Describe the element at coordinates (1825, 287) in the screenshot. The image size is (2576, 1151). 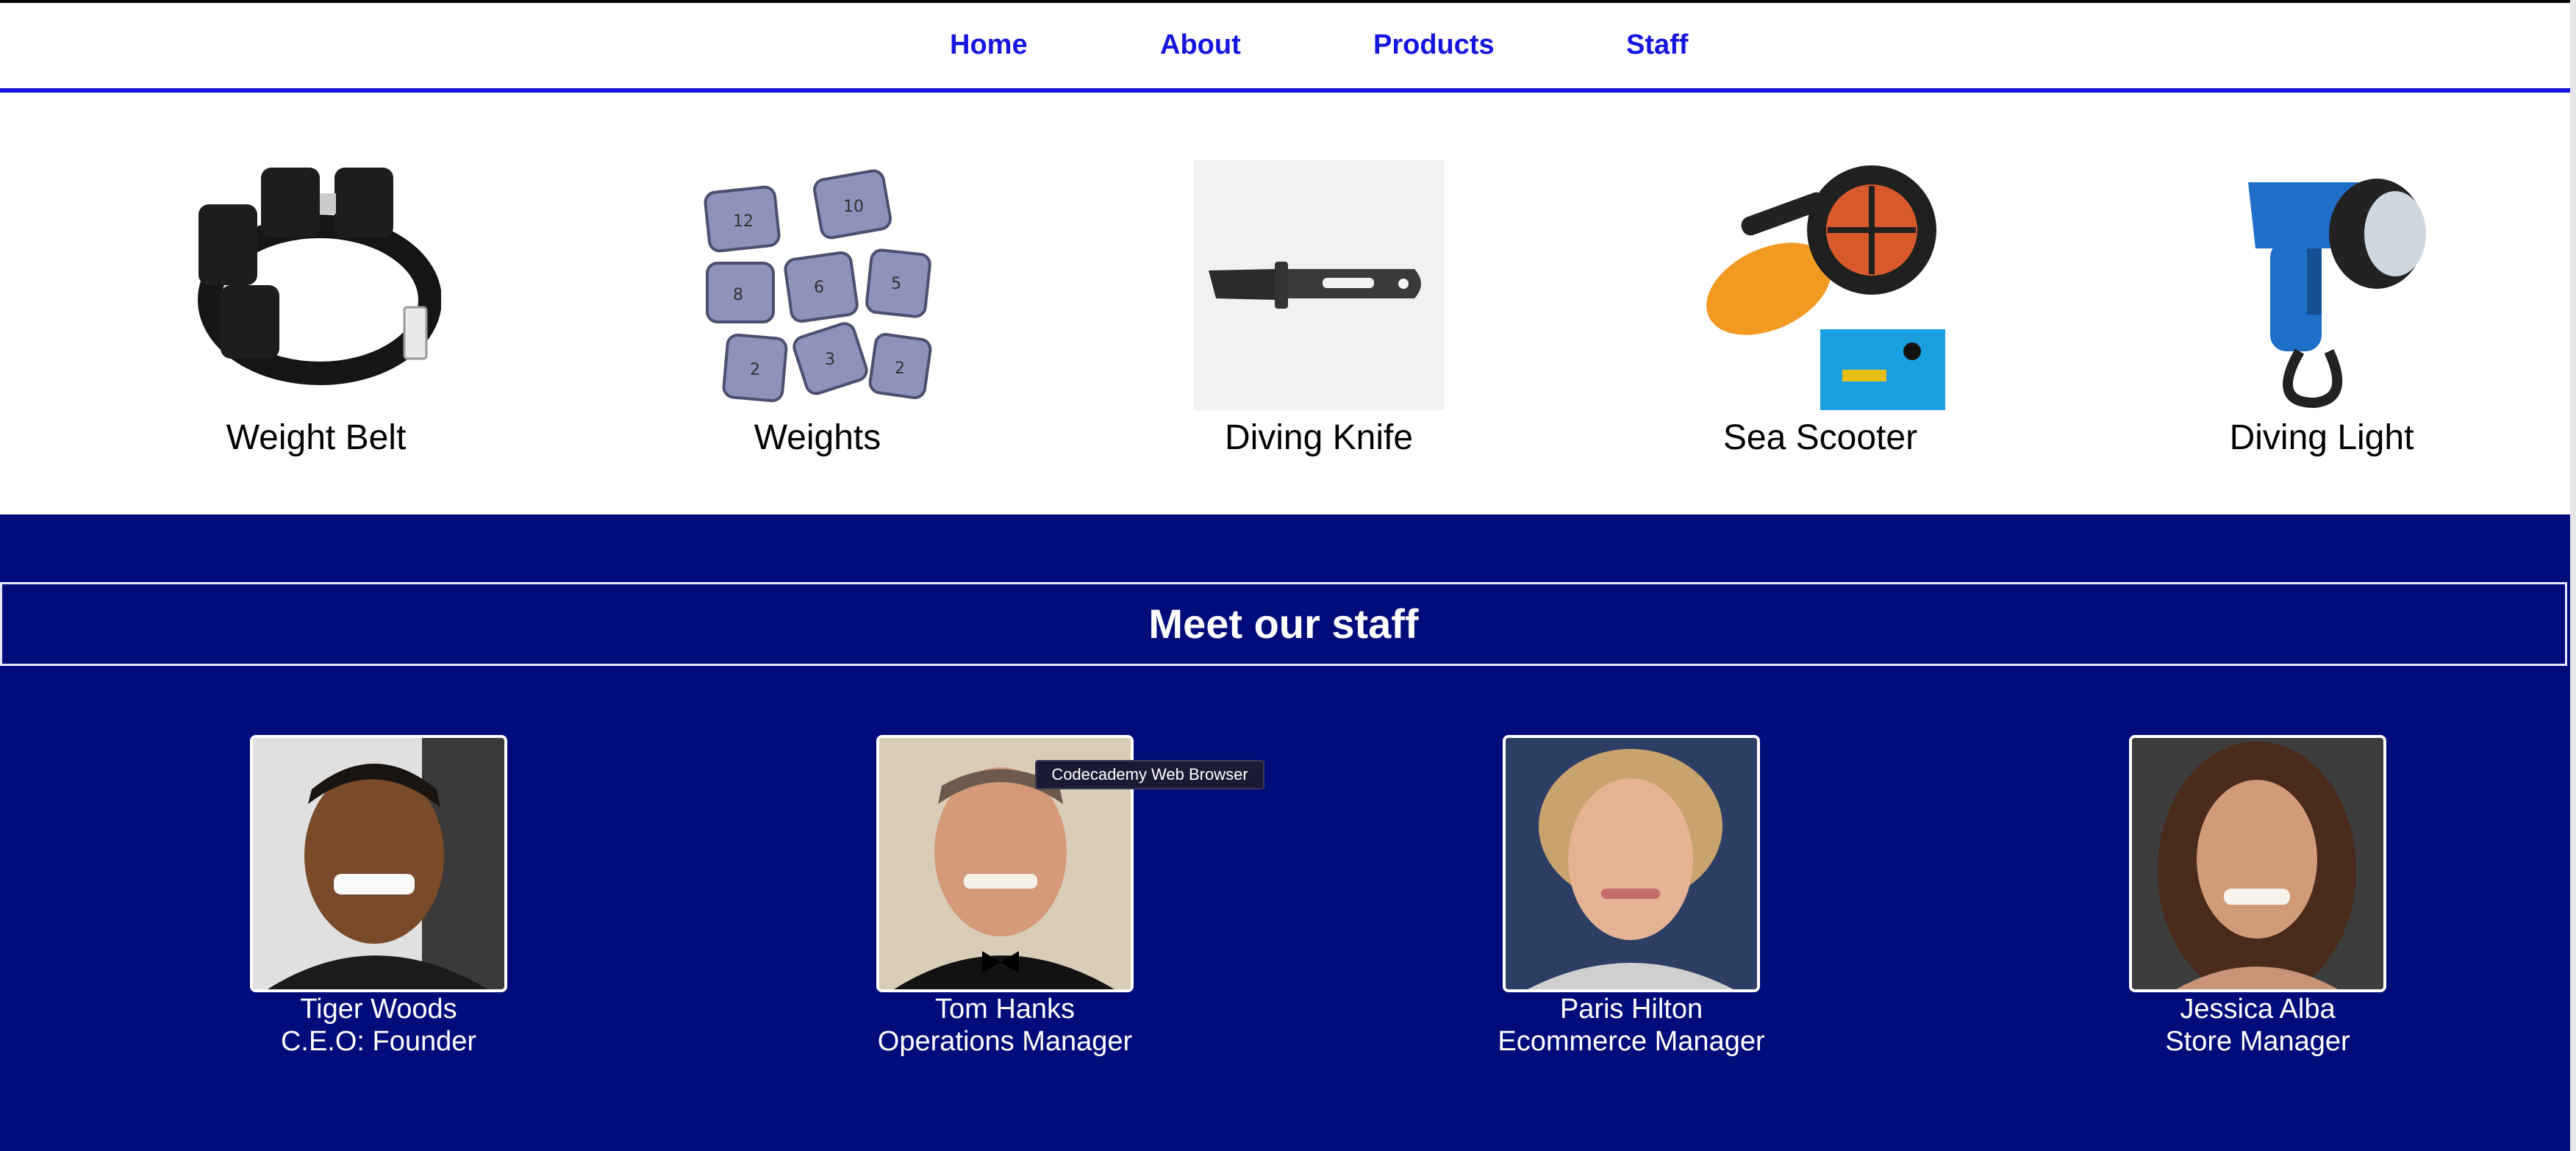
I see `sea-scooter-image` at that location.